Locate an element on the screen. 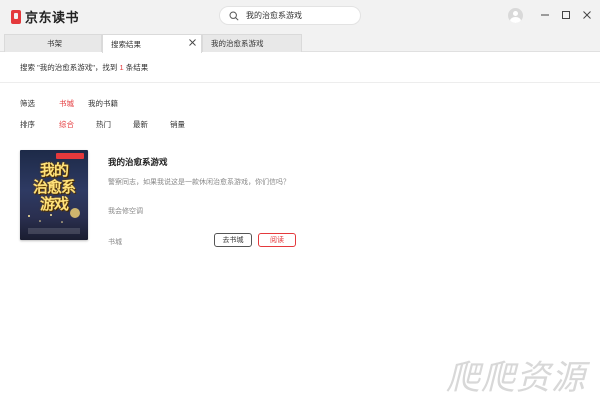 The width and height of the screenshot is (600, 399). cover-art-line: 我的 is located at coordinates (54, 170).